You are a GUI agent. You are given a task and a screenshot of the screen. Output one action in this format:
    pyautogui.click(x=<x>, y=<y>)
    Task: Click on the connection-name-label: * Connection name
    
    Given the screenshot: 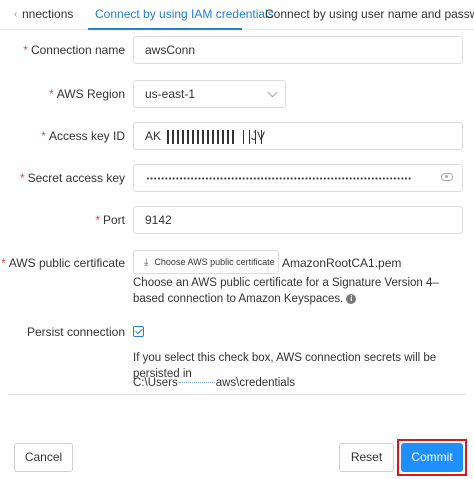 What is the action you would take?
    pyautogui.click(x=74, y=50)
    